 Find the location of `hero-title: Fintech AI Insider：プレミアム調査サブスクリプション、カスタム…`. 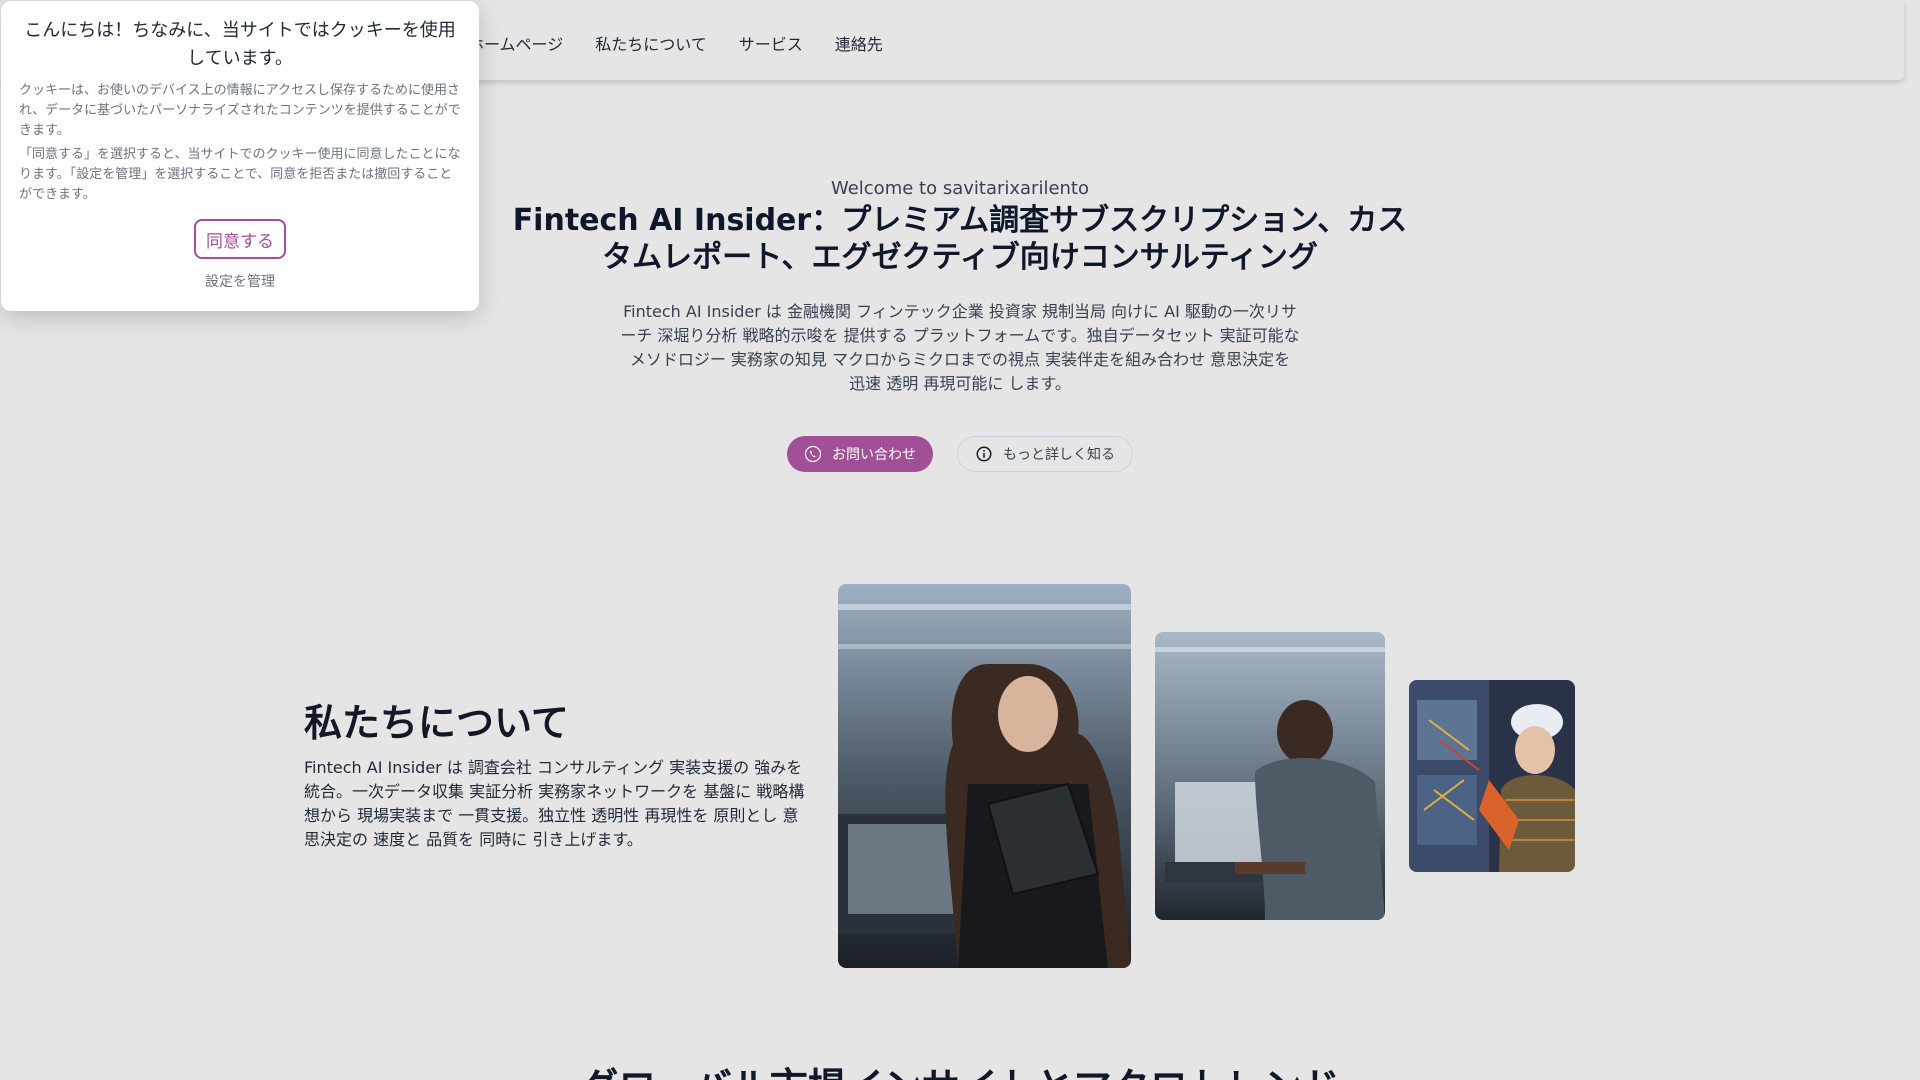

hero-title: Fintech AI Insider：プレミアム調査サブスクリプション、カスタム… is located at coordinates (960, 239).